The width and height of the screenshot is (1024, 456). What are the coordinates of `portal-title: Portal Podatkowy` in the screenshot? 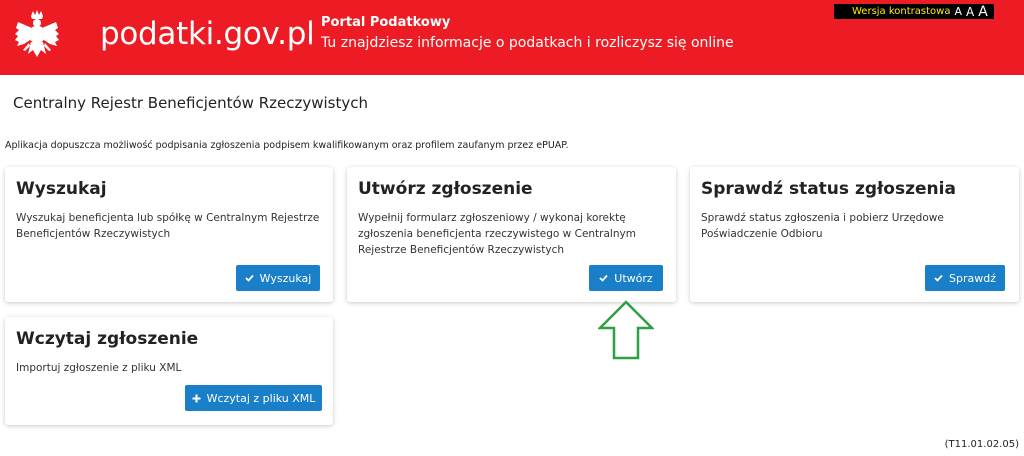 It's located at (386, 22).